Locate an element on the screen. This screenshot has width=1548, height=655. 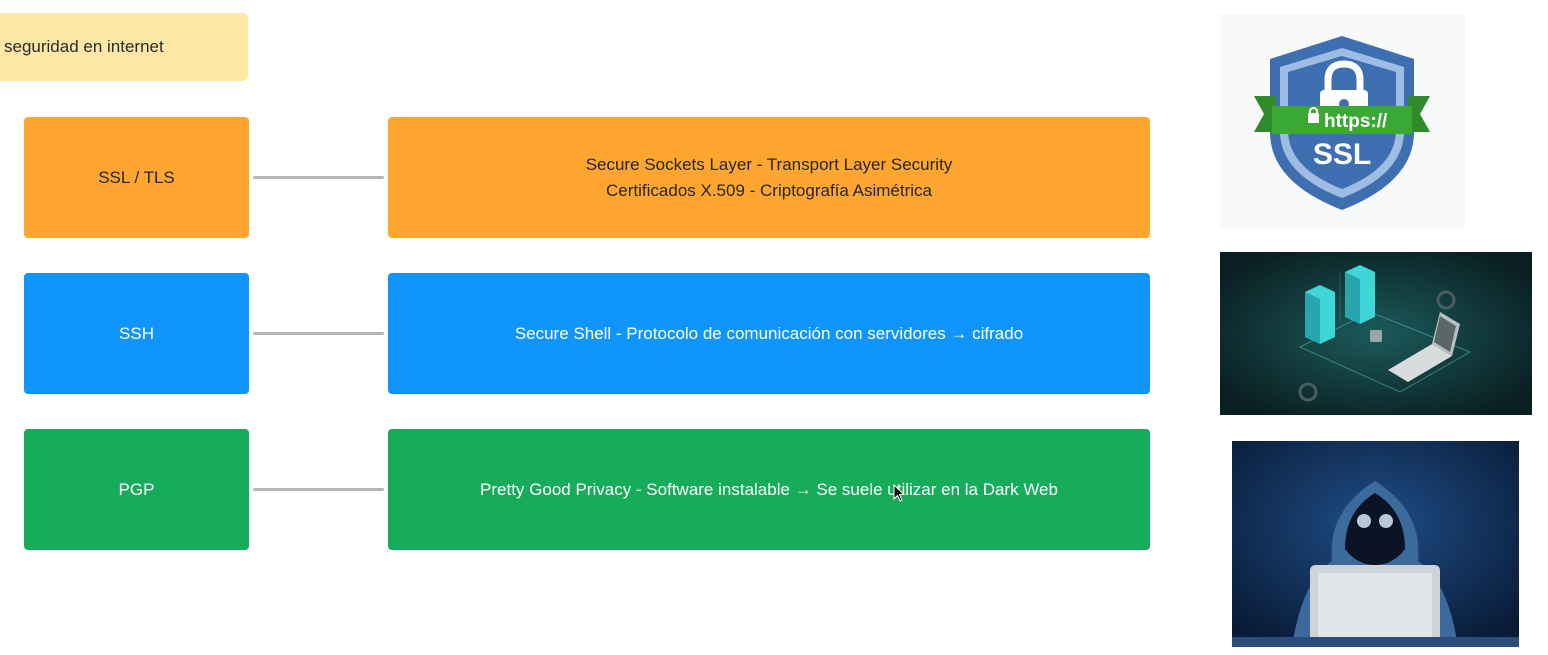
mouse-cursor-icon is located at coordinates (899, 493).